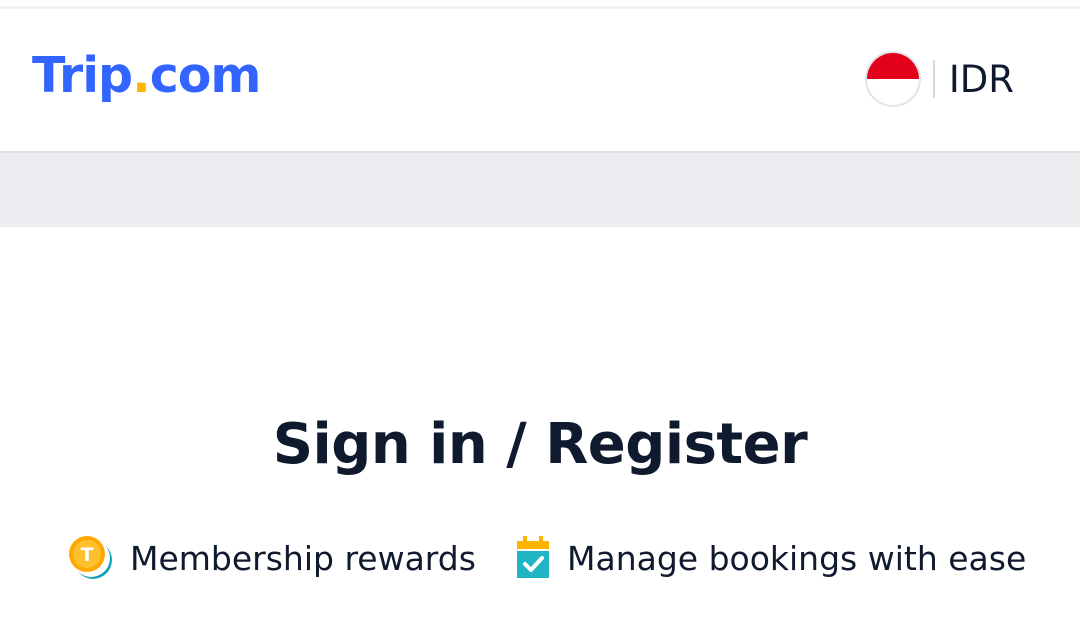 Image resolution: width=1080 pixels, height=642 pixels. What do you see at coordinates (892, 79) in the screenshot?
I see `indonesia-flag-icon` at bounding box center [892, 79].